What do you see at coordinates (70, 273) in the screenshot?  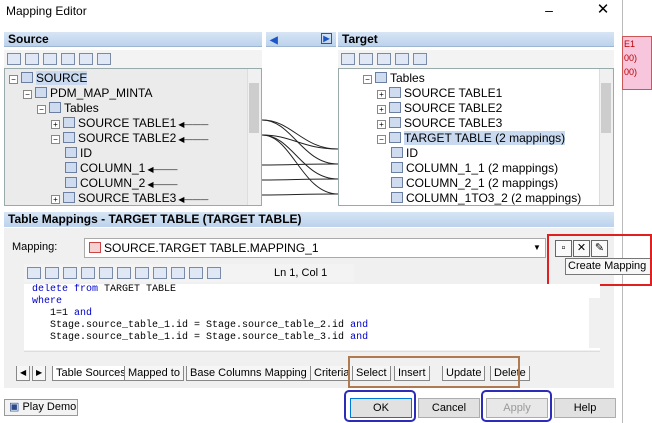 I see `save-icon` at bounding box center [70, 273].